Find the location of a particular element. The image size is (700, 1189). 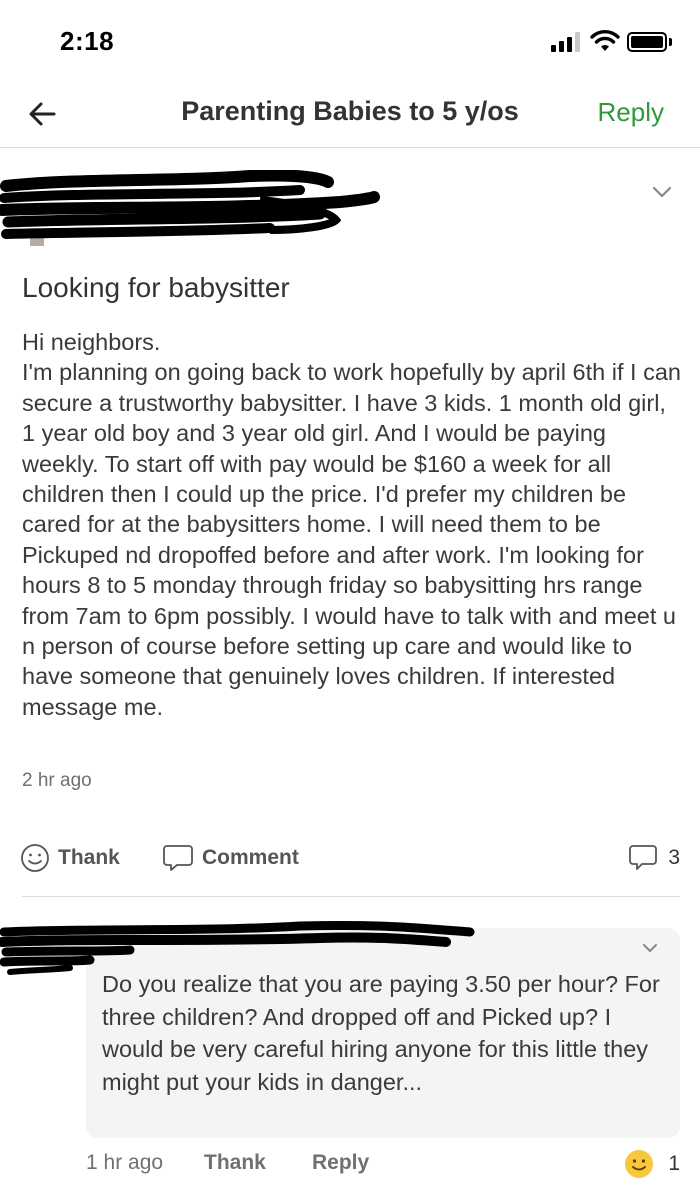

smiley-outline-icon is located at coordinates (35, 858).